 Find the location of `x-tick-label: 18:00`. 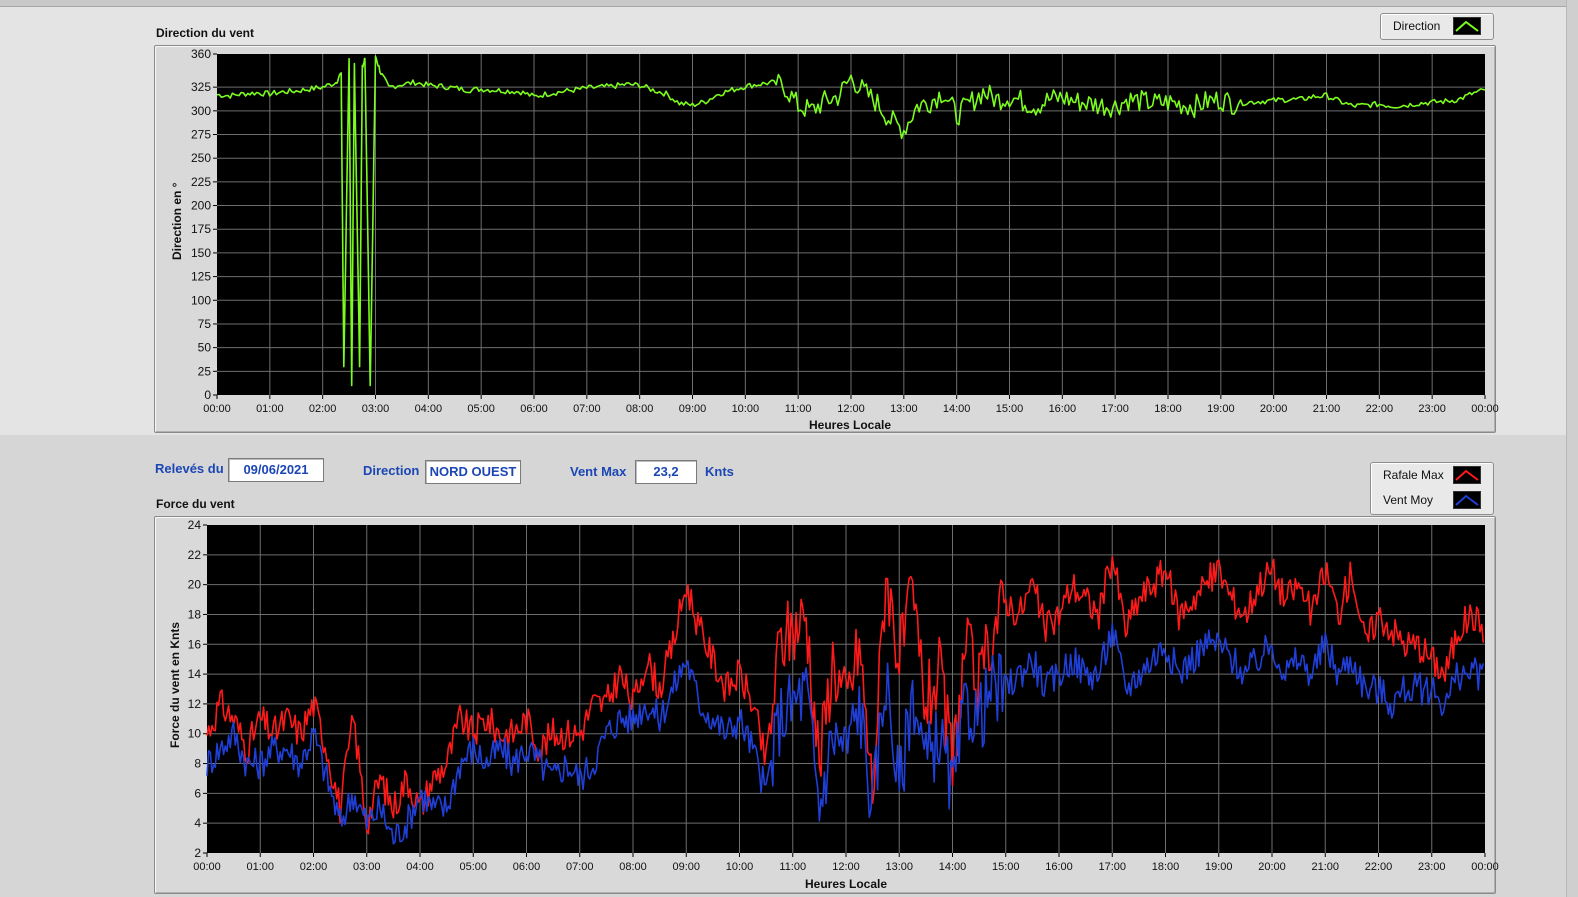

x-tick-label: 18:00 is located at coordinates (1166, 867).